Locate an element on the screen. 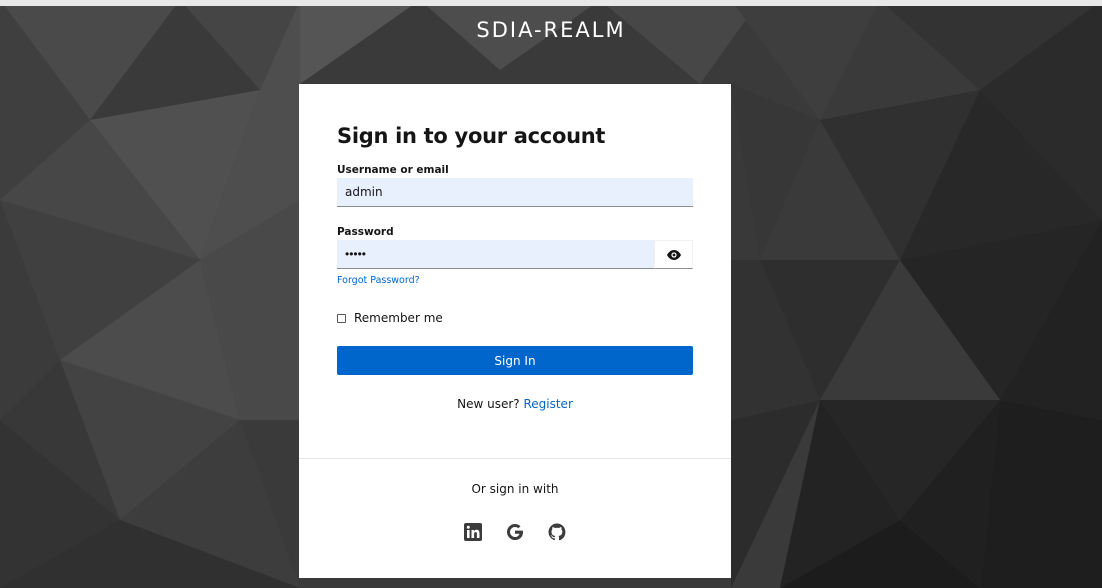 Image resolution: width=1102 pixels, height=588 pixels. browser-top-strip is located at coordinates (551, 3).